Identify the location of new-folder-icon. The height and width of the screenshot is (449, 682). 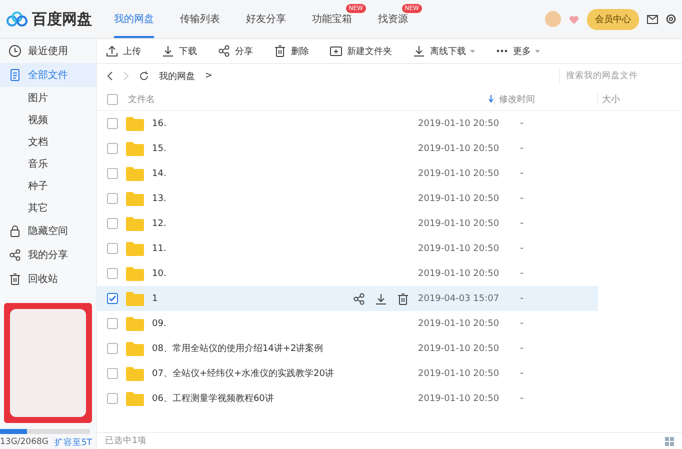
(336, 51).